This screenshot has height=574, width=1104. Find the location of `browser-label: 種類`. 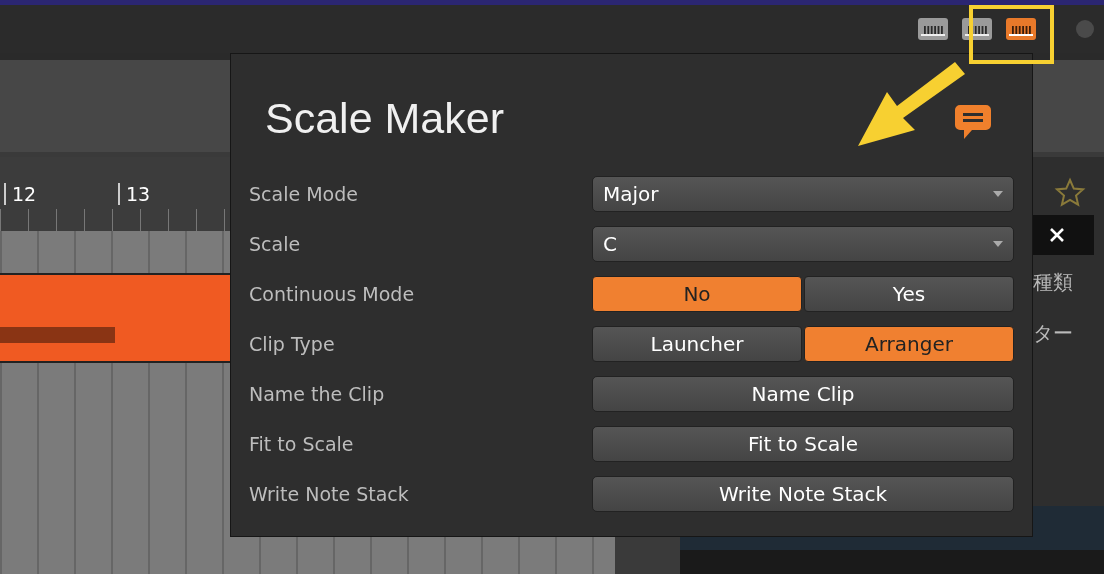

browser-label: 種類 is located at coordinates (1053, 282).